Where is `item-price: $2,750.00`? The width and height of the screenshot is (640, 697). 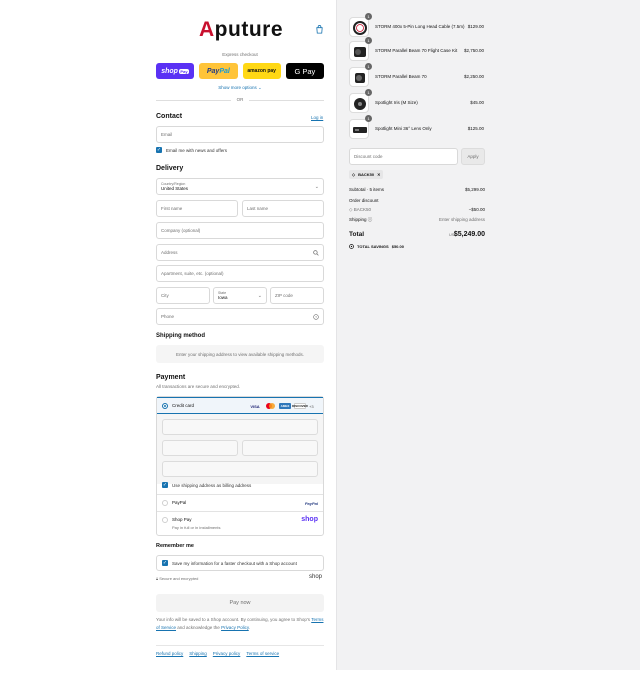
item-price: $2,750.00 is located at coordinates (473, 50).